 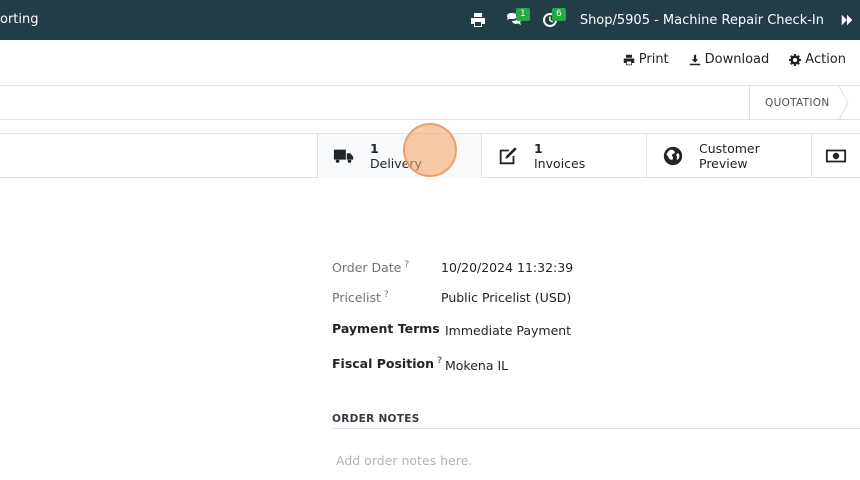 What do you see at coordinates (843, 103) in the screenshot?
I see `stage-arrow-icon` at bounding box center [843, 103].